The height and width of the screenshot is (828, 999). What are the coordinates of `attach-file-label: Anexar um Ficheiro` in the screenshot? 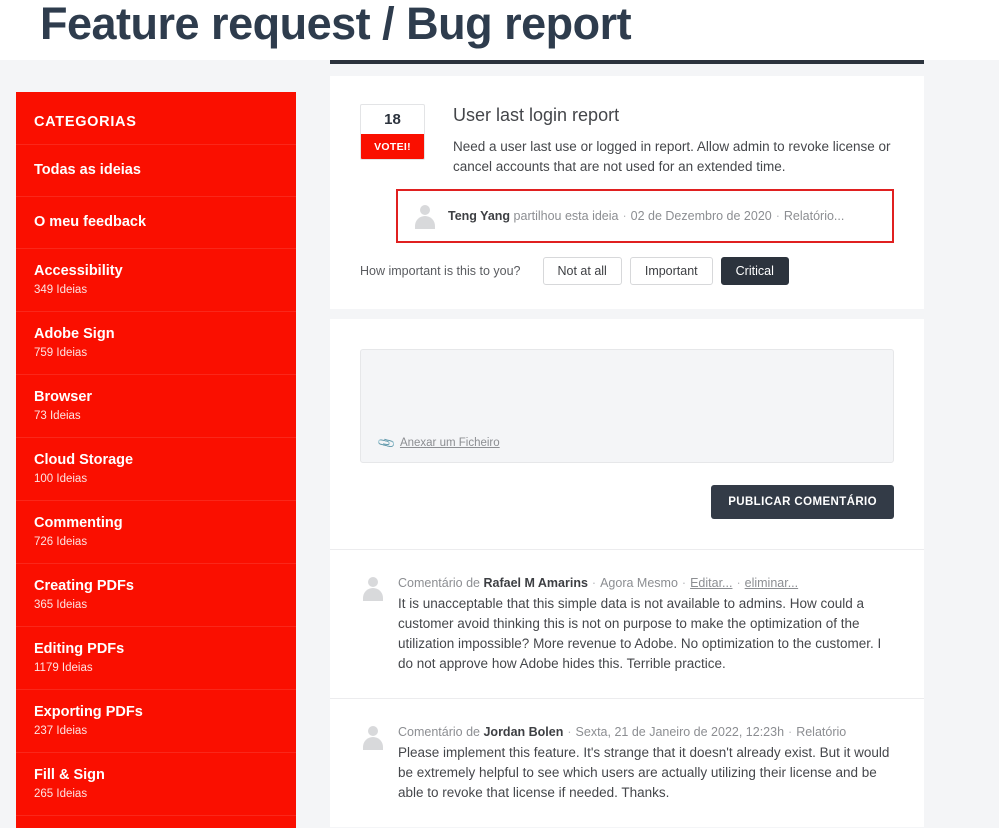 It's located at (449, 443).